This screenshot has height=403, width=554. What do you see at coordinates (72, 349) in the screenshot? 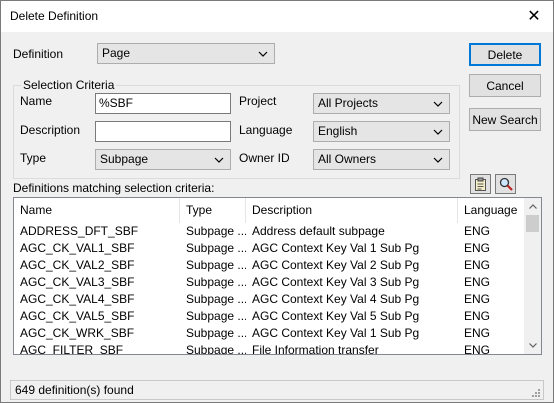
I see `row-name: AGC_FILTER_SBF` at bounding box center [72, 349].